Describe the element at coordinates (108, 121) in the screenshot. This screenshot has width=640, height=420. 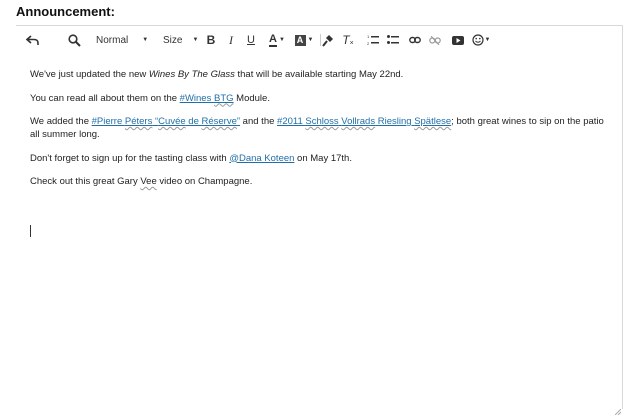
I see `link-text: #Pierre` at that location.